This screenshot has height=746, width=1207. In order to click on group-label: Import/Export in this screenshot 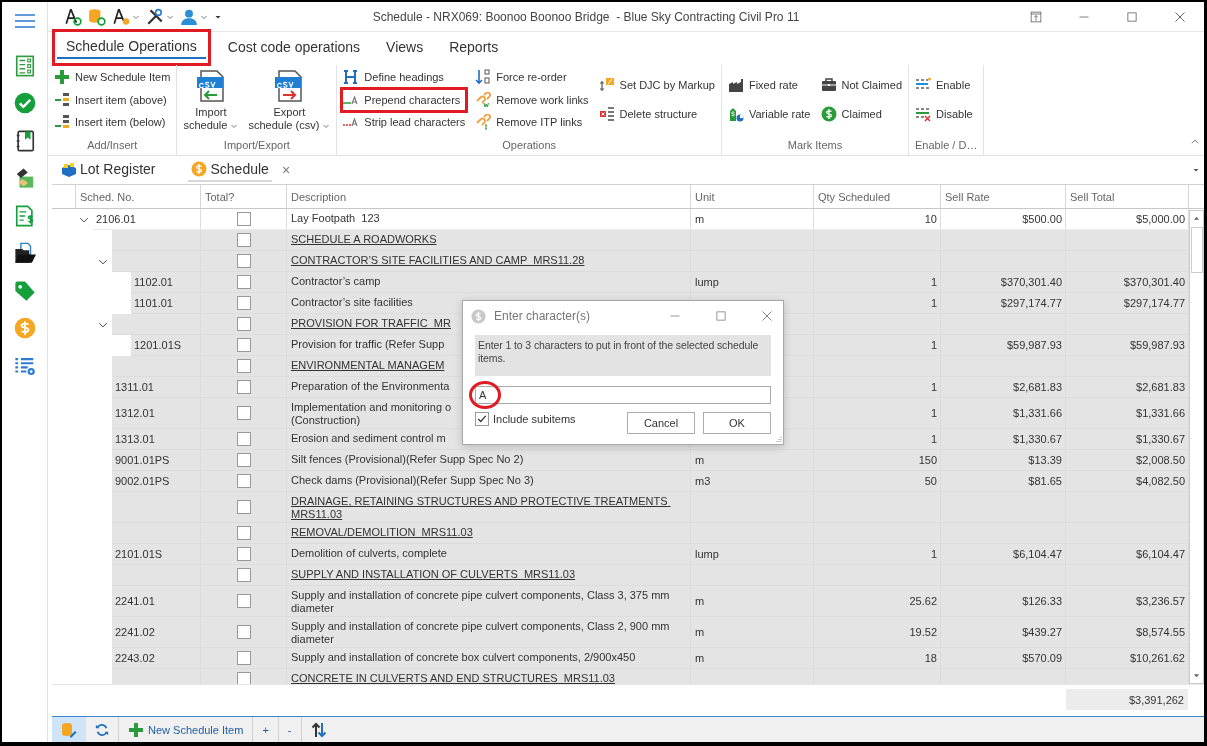, I will do `click(256, 145)`.